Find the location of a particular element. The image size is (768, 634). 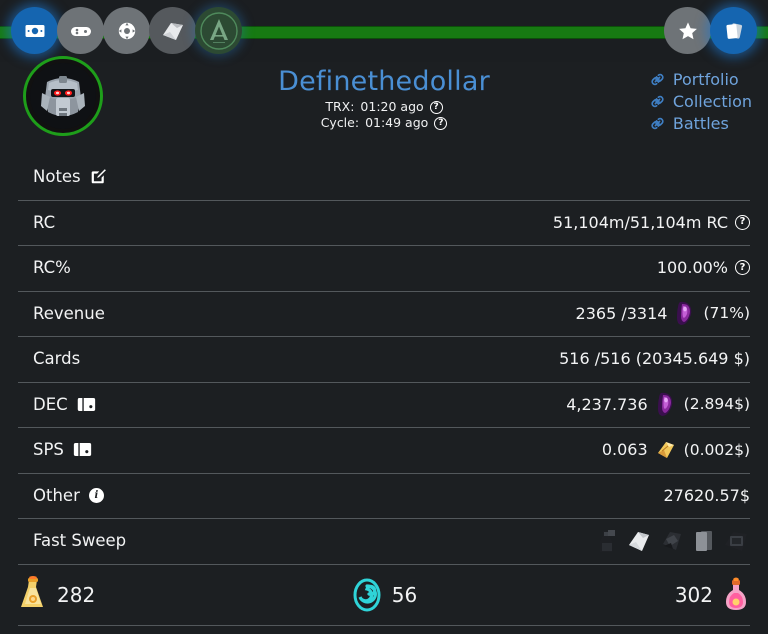

row-dec-value: 4,237.736 is located at coordinates (607, 404).